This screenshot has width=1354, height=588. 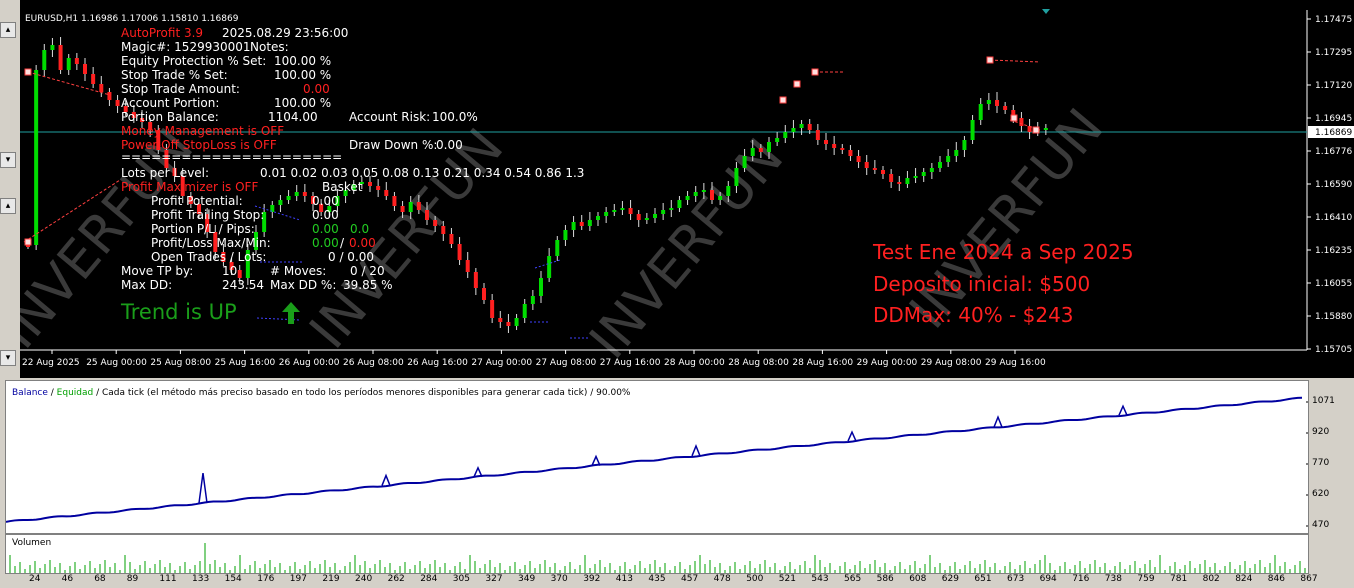 I want to click on tester-x-label: 392, so click(x=592, y=579).